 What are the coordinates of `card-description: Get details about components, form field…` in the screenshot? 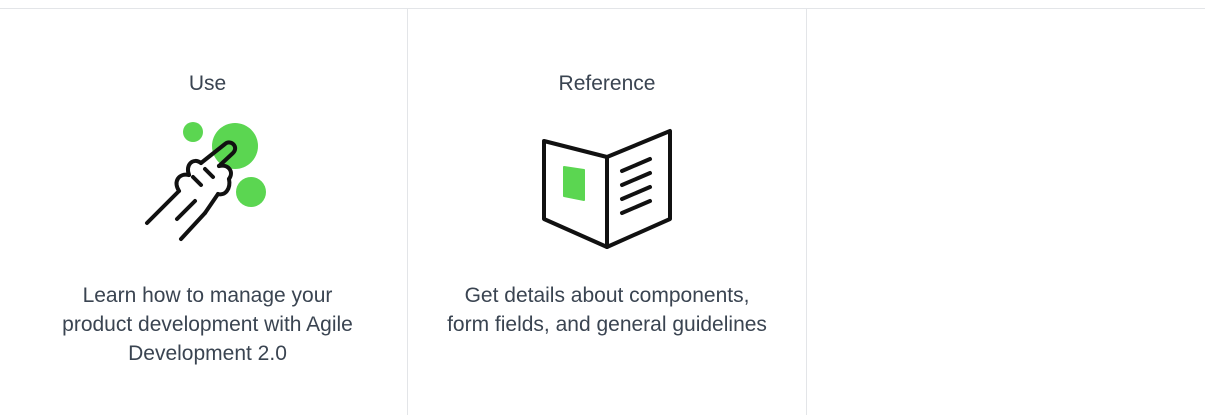 It's located at (607, 310).